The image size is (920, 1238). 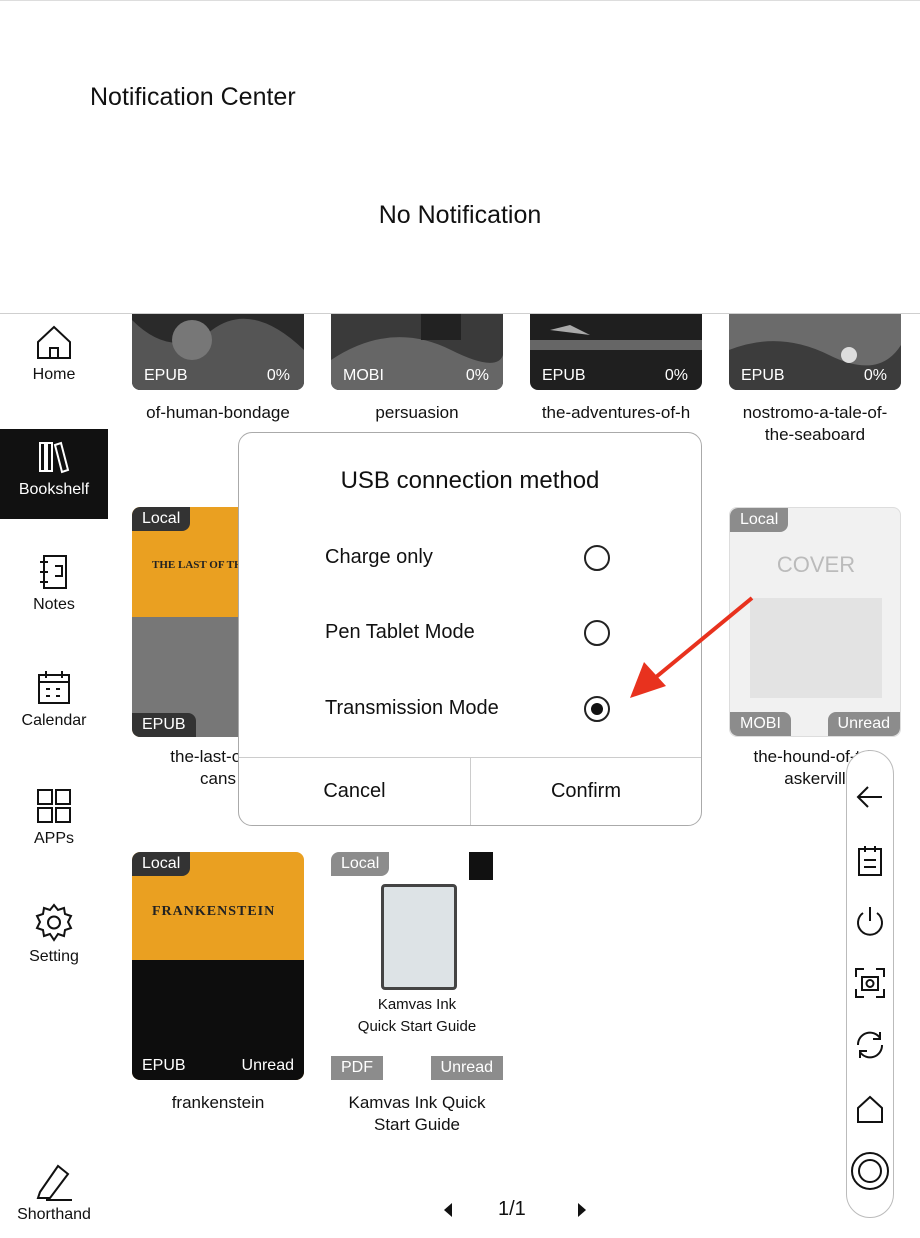 What do you see at coordinates (816, 648) in the screenshot?
I see `cover-placeholder-lines` at bounding box center [816, 648].